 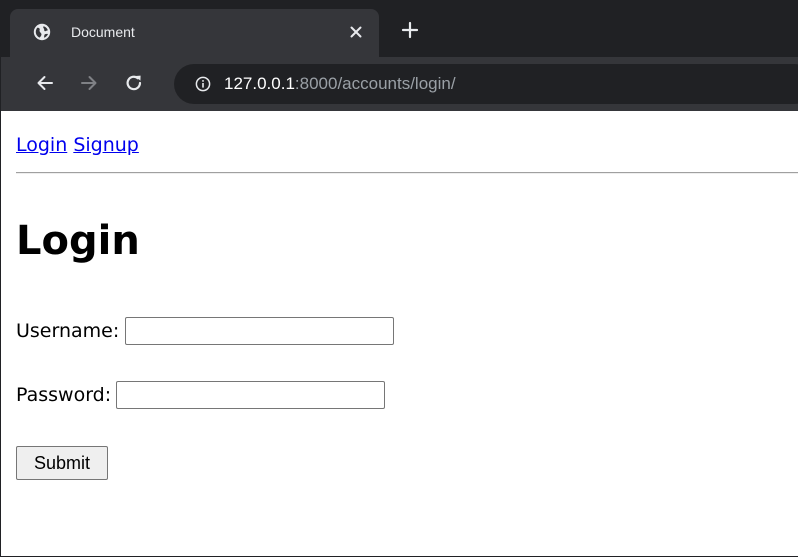 I want to click on submit-button: Submit, so click(x=62, y=463).